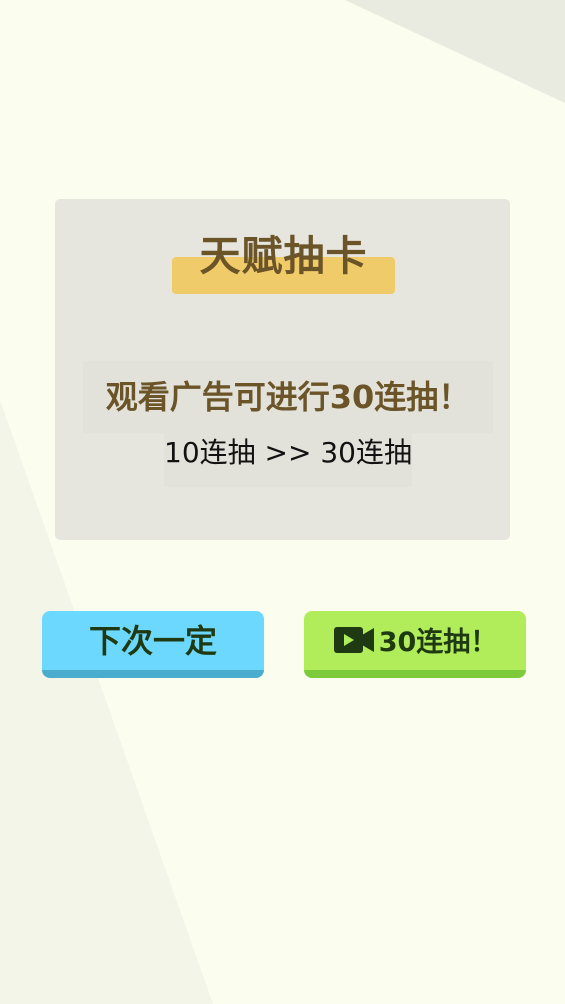  What do you see at coordinates (152, 640) in the screenshot?
I see `next-time-label: 下次一定` at bounding box center [152, 640].